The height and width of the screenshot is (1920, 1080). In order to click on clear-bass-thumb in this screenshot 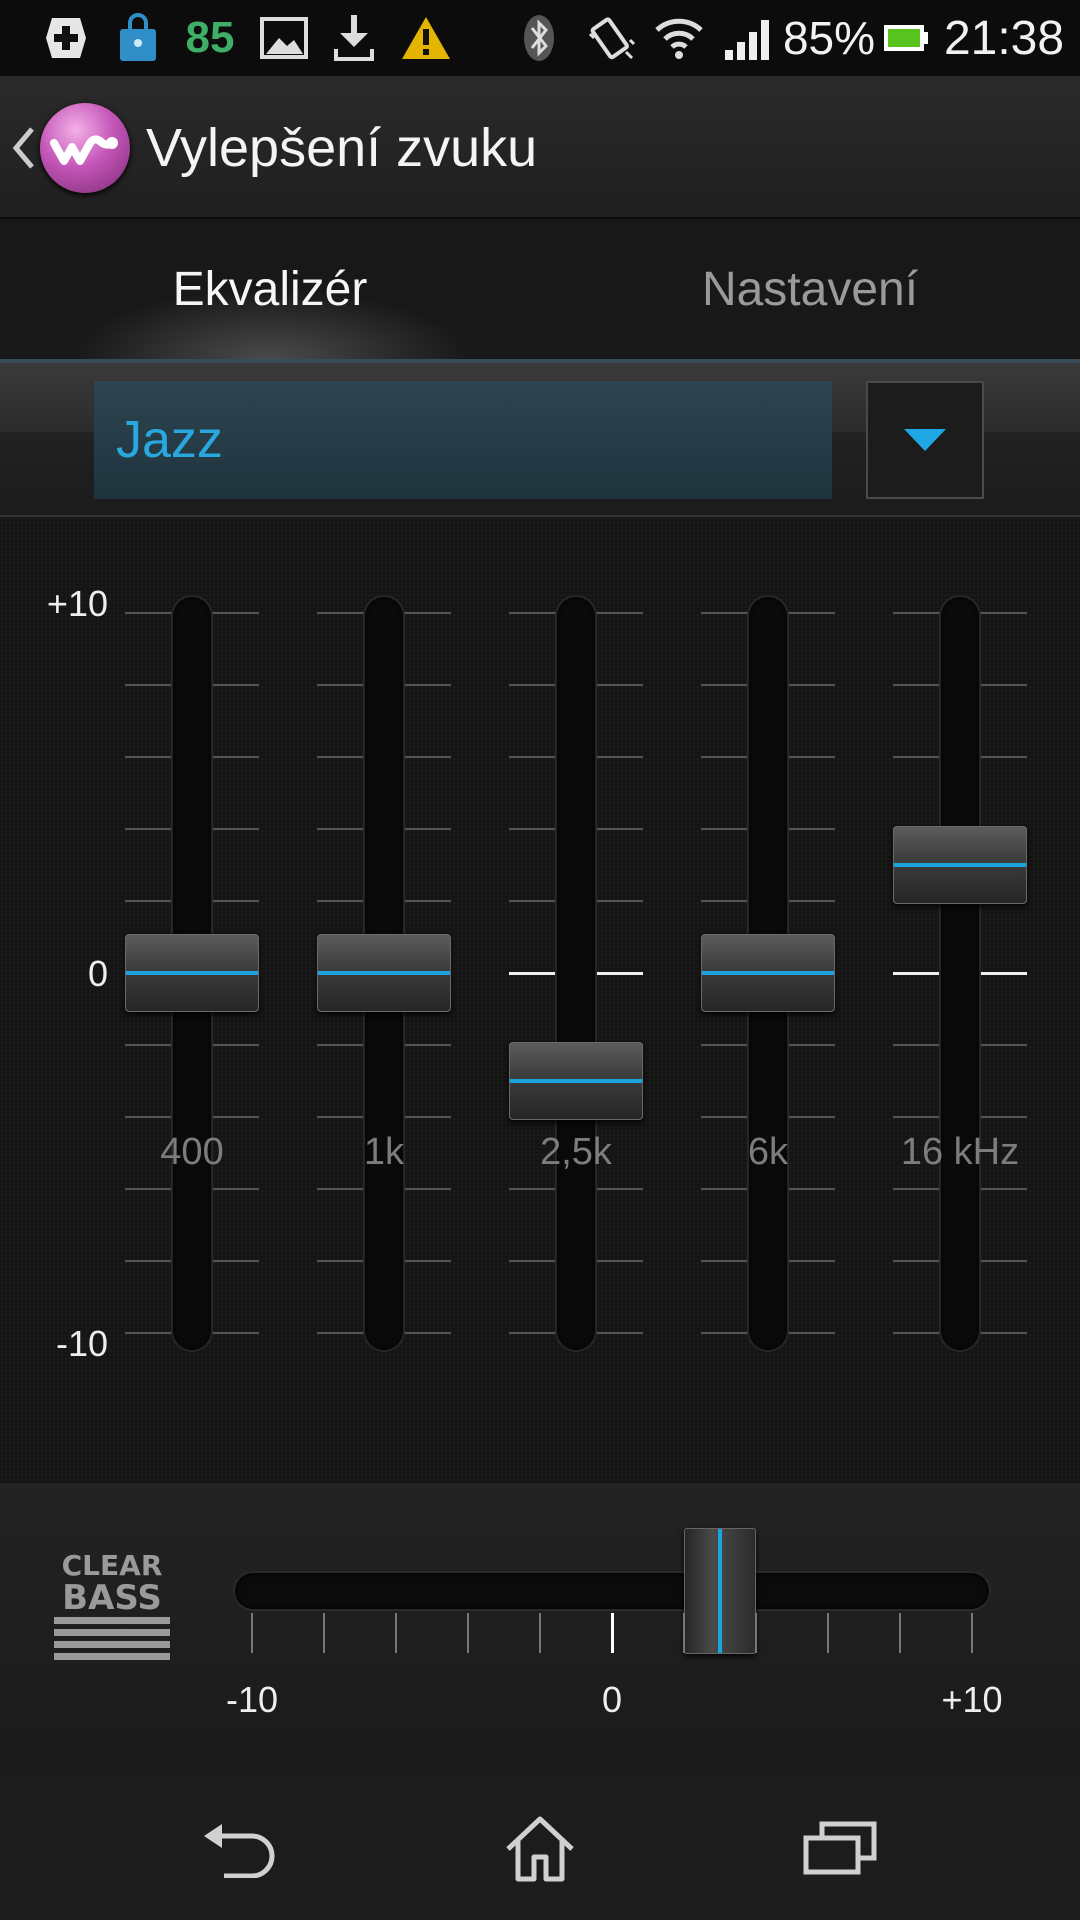, I will do `click(720, 1591)`.